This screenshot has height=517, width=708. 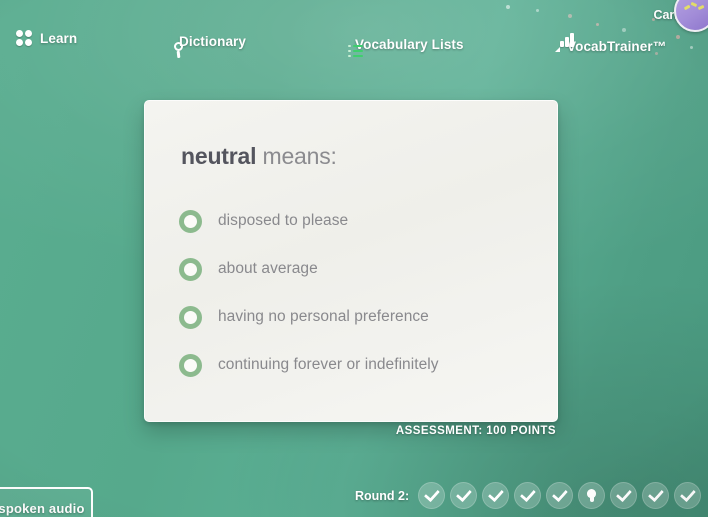 I want to click on nav-item-vocabtrainer: VocabTrainer™, so click(x=611, y=43).